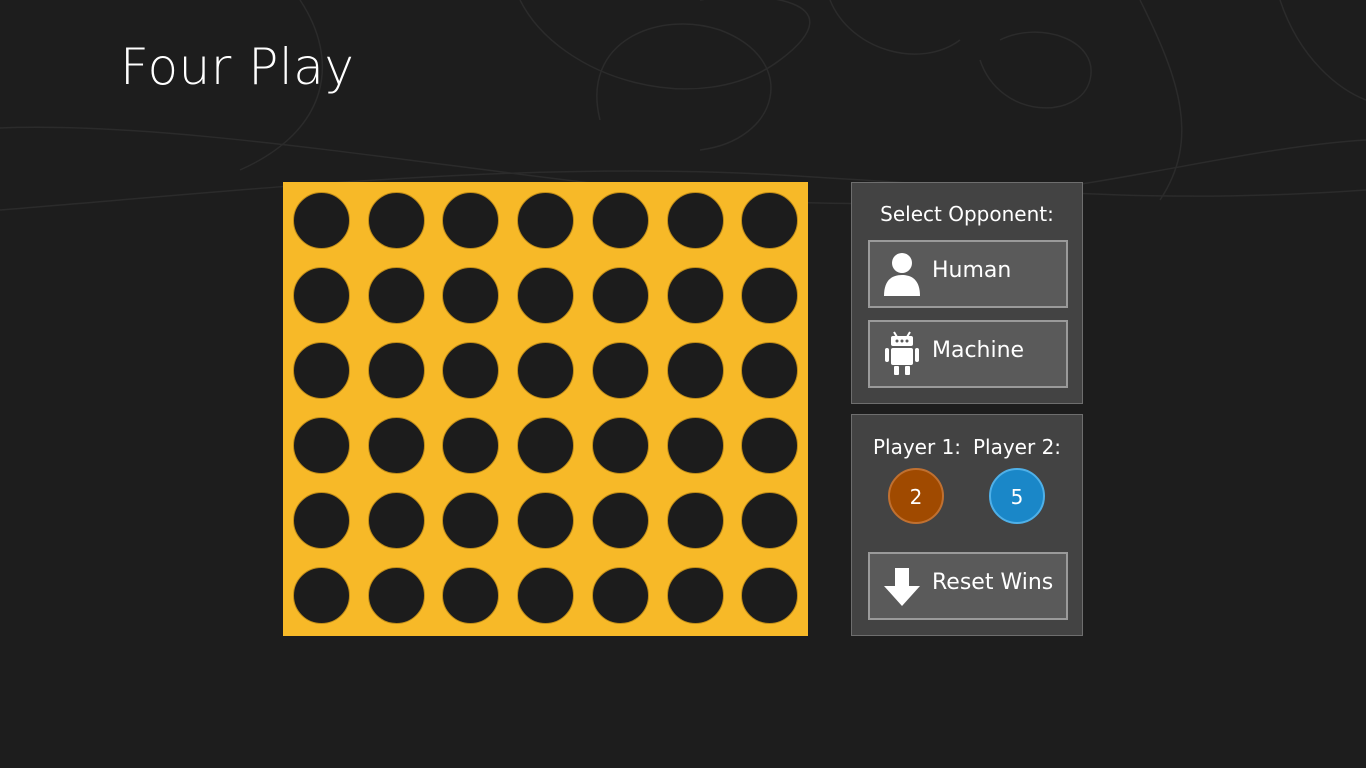 The width and height of the screenshot is (1366, 768). Describe the element at coordinates (972, 270) in the screenshot. I see `human-button-label: Human` at that location.